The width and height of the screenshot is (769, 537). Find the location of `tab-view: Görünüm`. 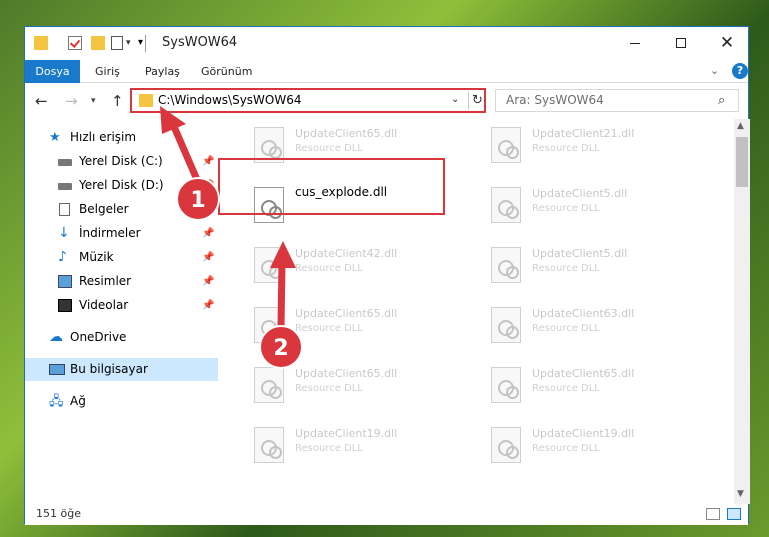

tab-view: Görünüm is located at coordinates (226, 71).